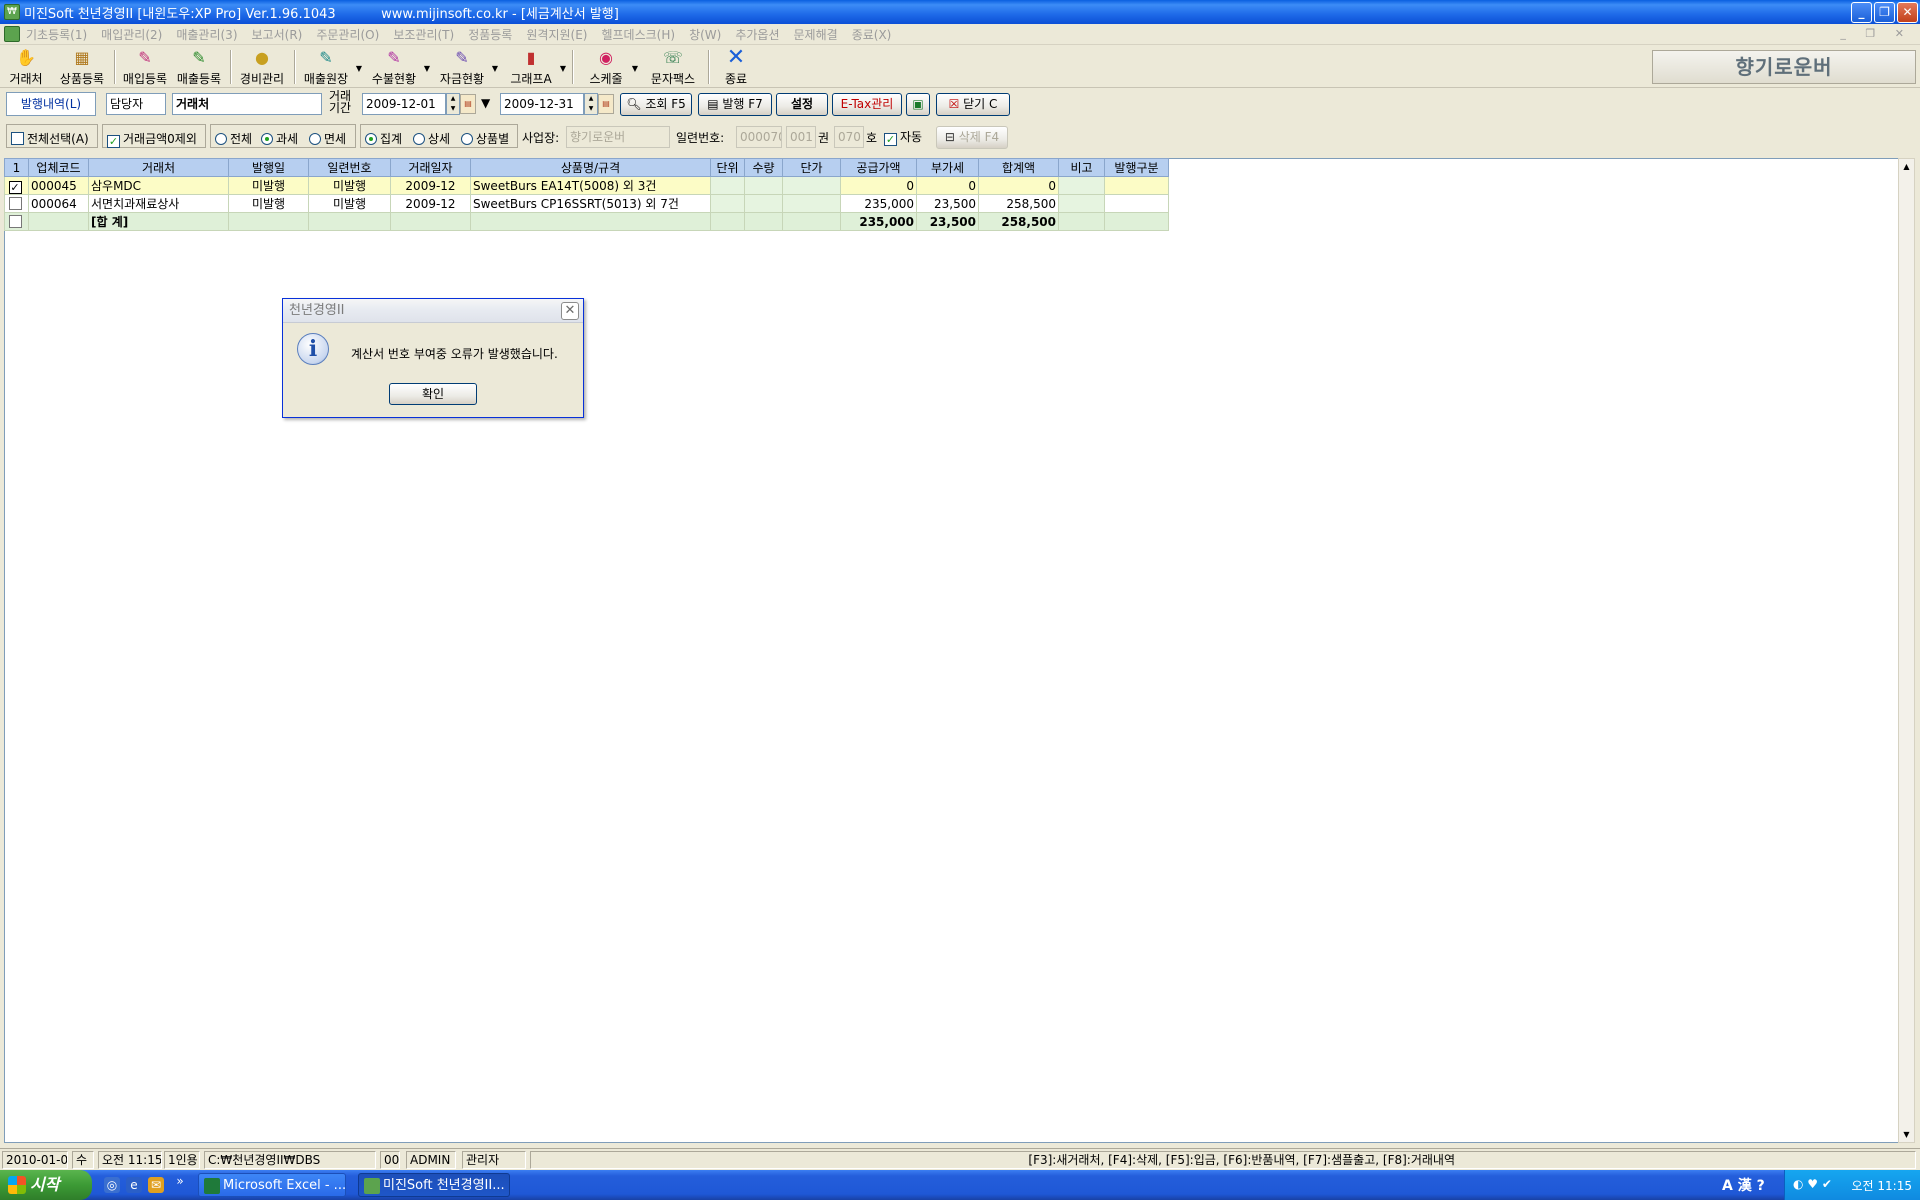 The image size is (1920, 1200). I want to click on mdi-child-icon, so click(12, 34).